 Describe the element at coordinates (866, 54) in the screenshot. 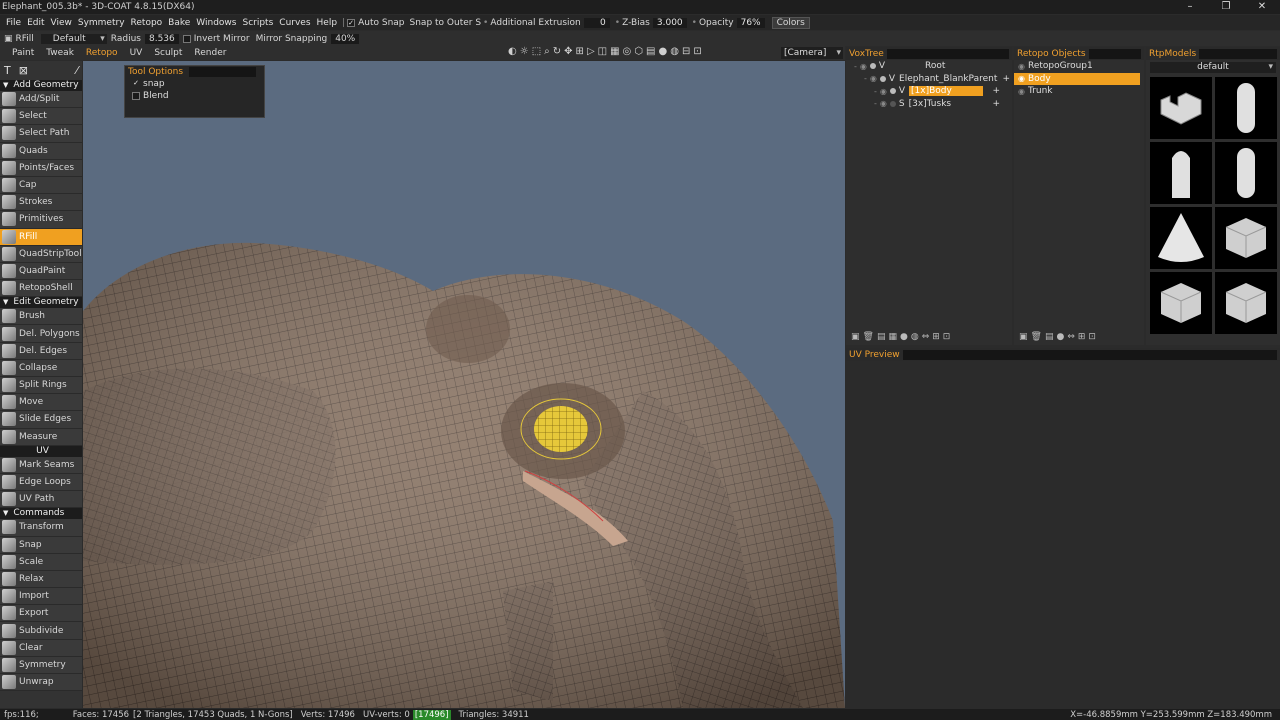

I see `voxtree-title: VoxTree` at that location.